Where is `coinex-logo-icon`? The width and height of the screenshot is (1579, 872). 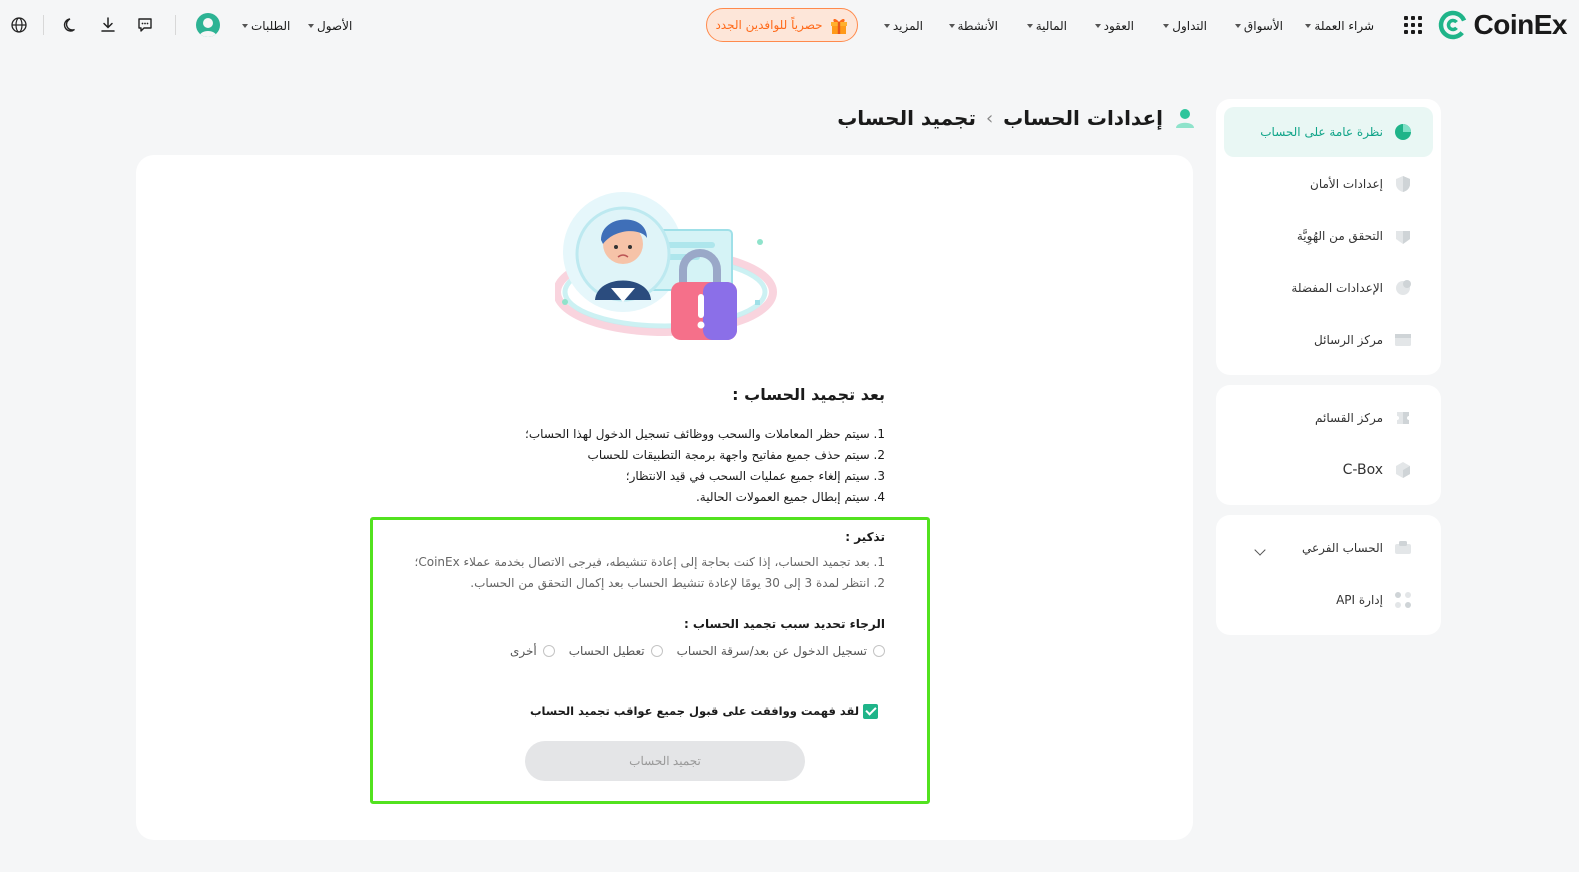 coinex-logo-icon is located at coordinates (1452, 25).